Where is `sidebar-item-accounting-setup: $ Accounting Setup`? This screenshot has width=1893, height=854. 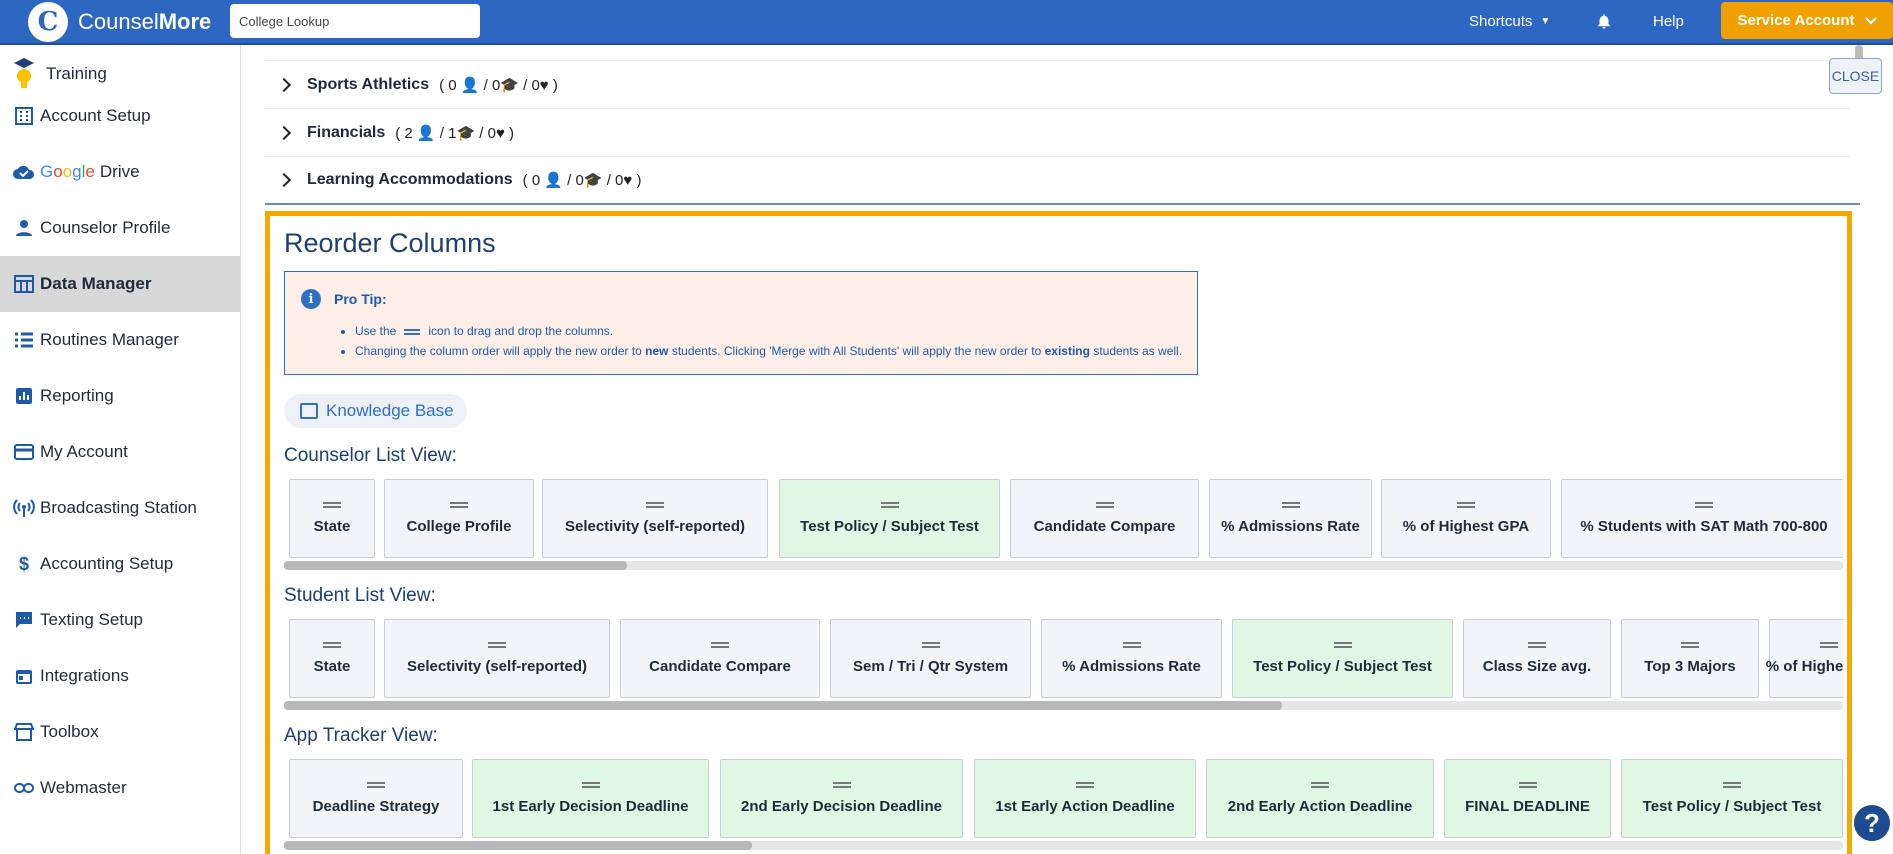
sidebar-item-accounting-setup: $ Accounting Setup is located at coordinates (120, 564).